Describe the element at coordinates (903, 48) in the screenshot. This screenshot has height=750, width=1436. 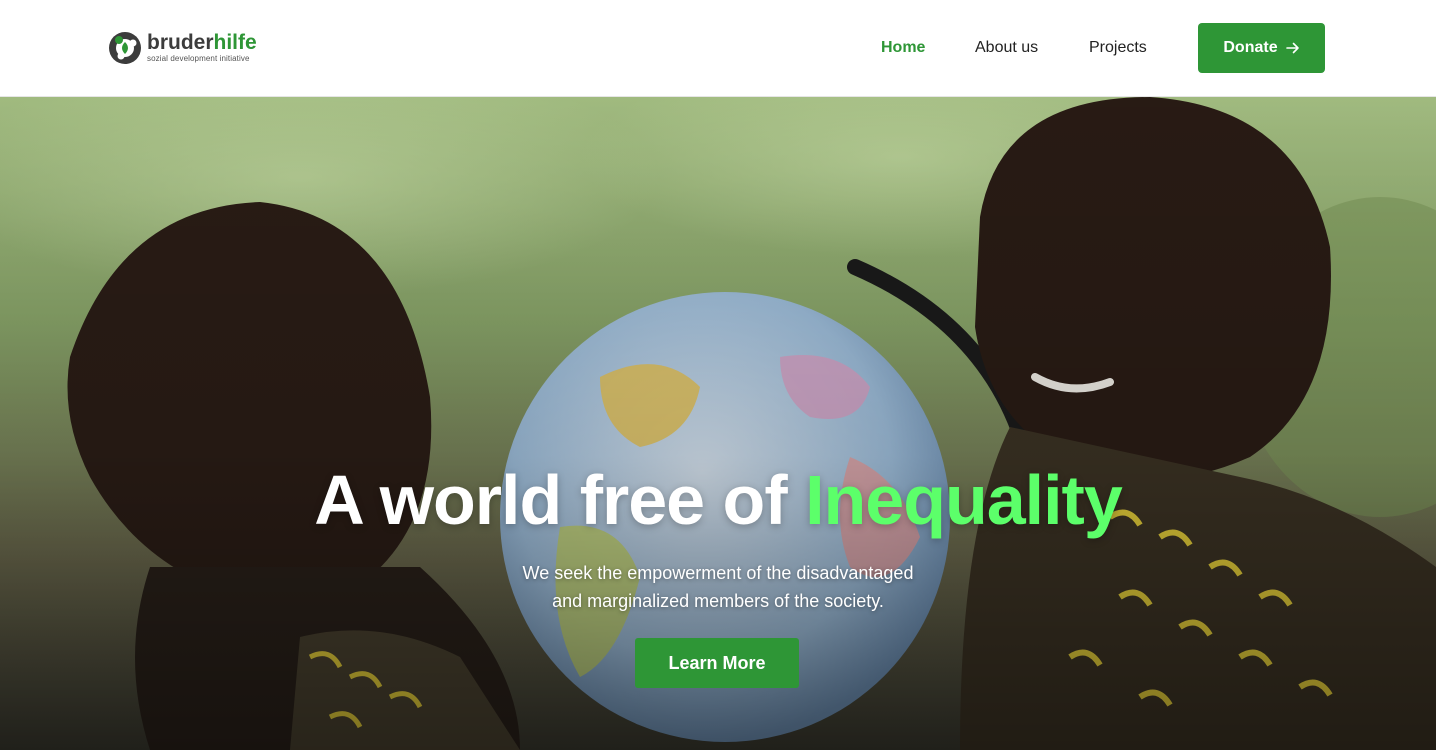
I see `nav-home: Home` at that location.